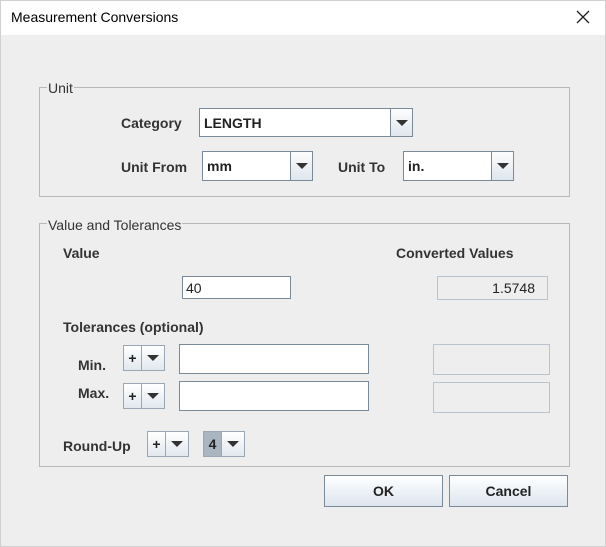  What do you see at coordinates (491, 359) in the screenshot?
I see `min-converted-field` at bounding box center [491, 359].